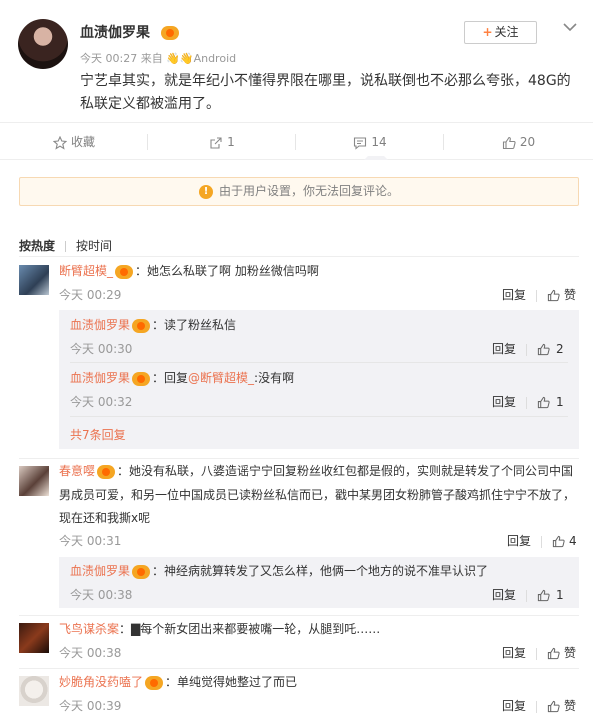 Image resolution: width=593 pixels, height=723 pixels. Describe the element at coordinates (101, 349) in the screenshot. I see `reply-time: 今天 00:30` at that location.